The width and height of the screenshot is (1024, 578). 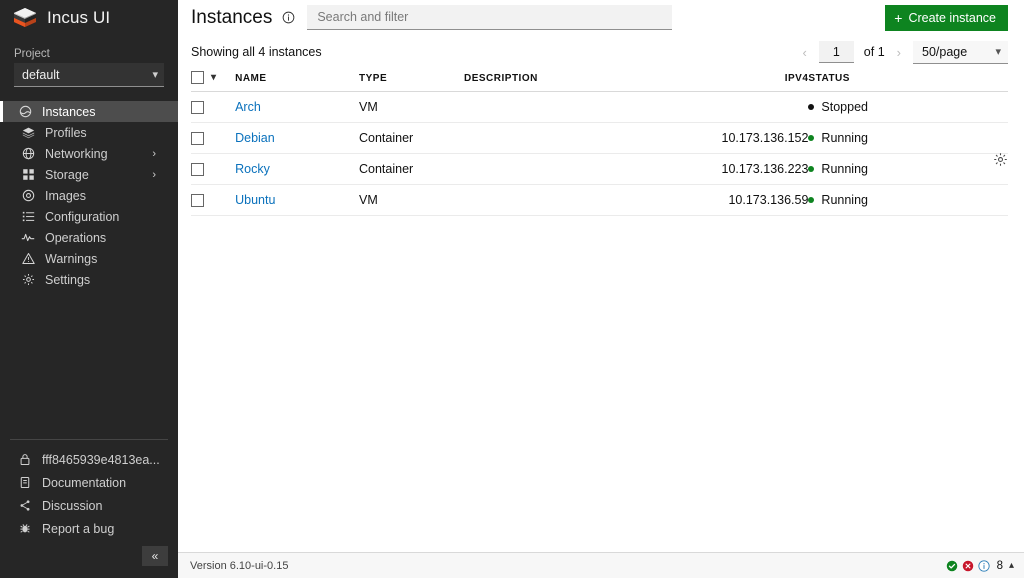 What do you see at coordinates (599, 169) in the screenshot?
I see `table-row: Rocky Container 10.173.136.223 Running` at bounding box center [599, 169].